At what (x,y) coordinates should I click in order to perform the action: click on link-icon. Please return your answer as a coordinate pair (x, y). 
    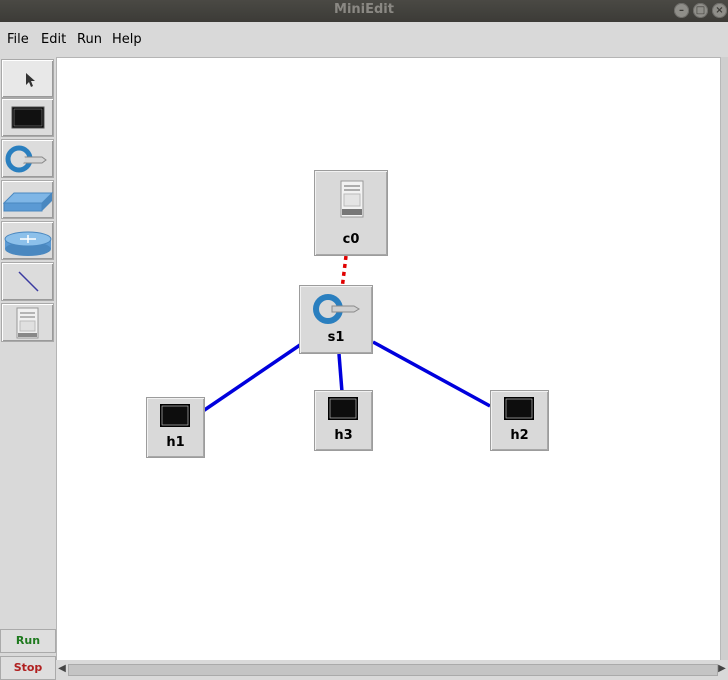
    Looking at the image, I should click on (28, 281).